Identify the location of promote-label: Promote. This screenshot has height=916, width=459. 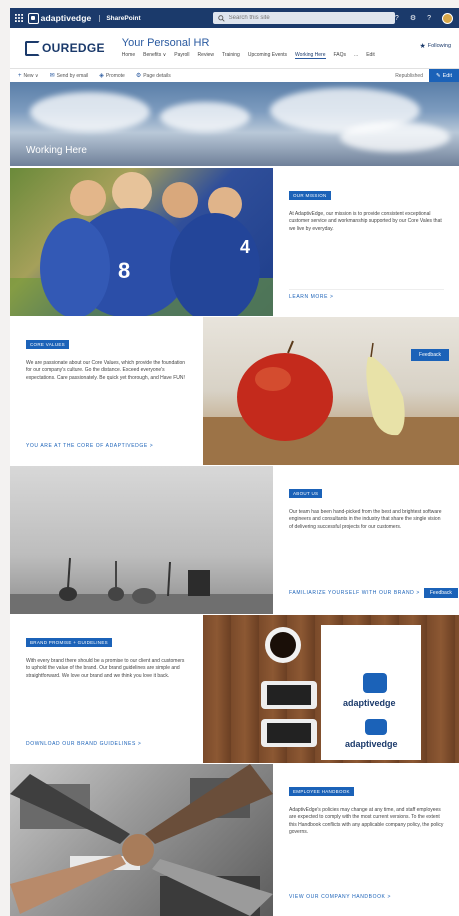
(115, 75).